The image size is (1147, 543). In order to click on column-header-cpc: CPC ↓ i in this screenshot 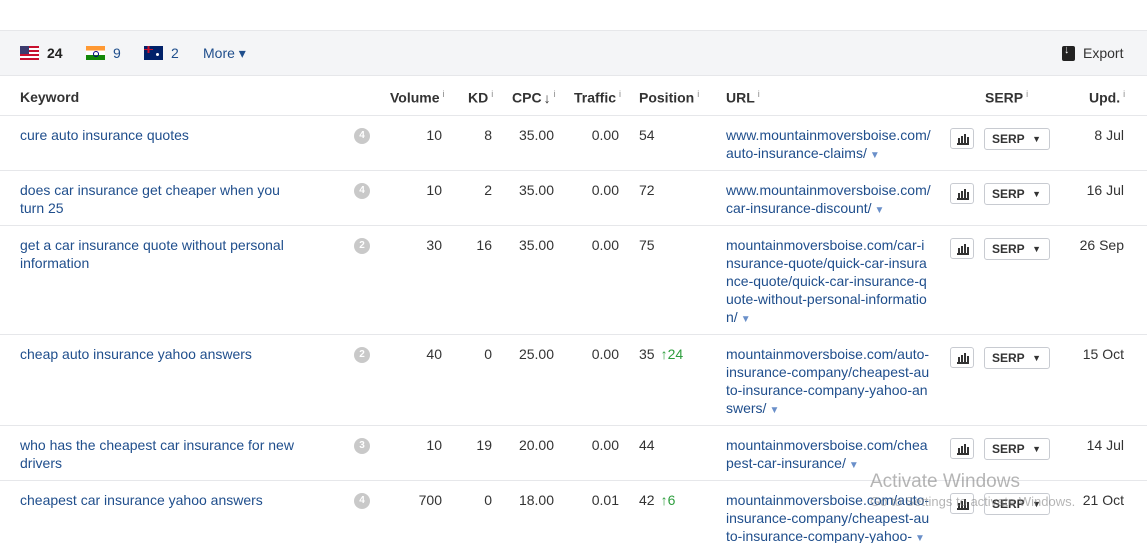, I will do `click(534, 97)`.